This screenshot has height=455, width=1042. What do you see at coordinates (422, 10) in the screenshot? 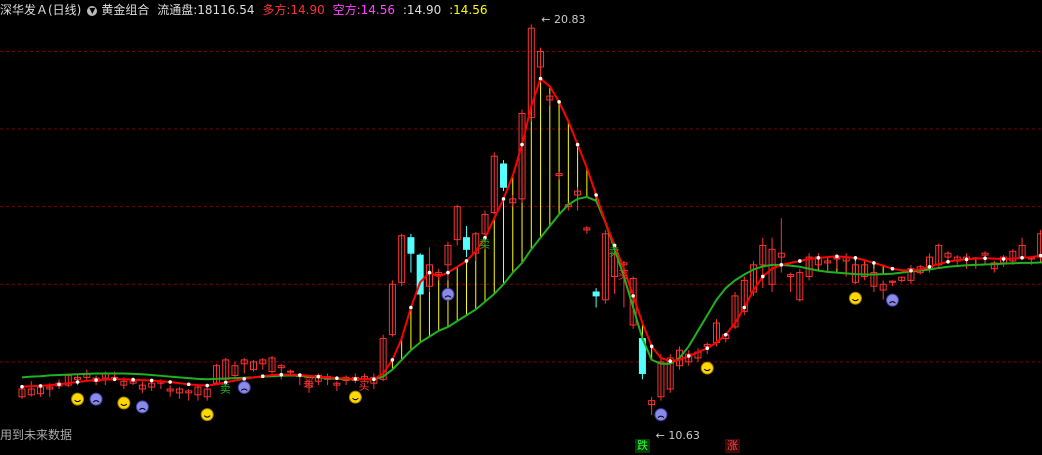
I see `value-1: :14.90` at bounding box center [422, 10].